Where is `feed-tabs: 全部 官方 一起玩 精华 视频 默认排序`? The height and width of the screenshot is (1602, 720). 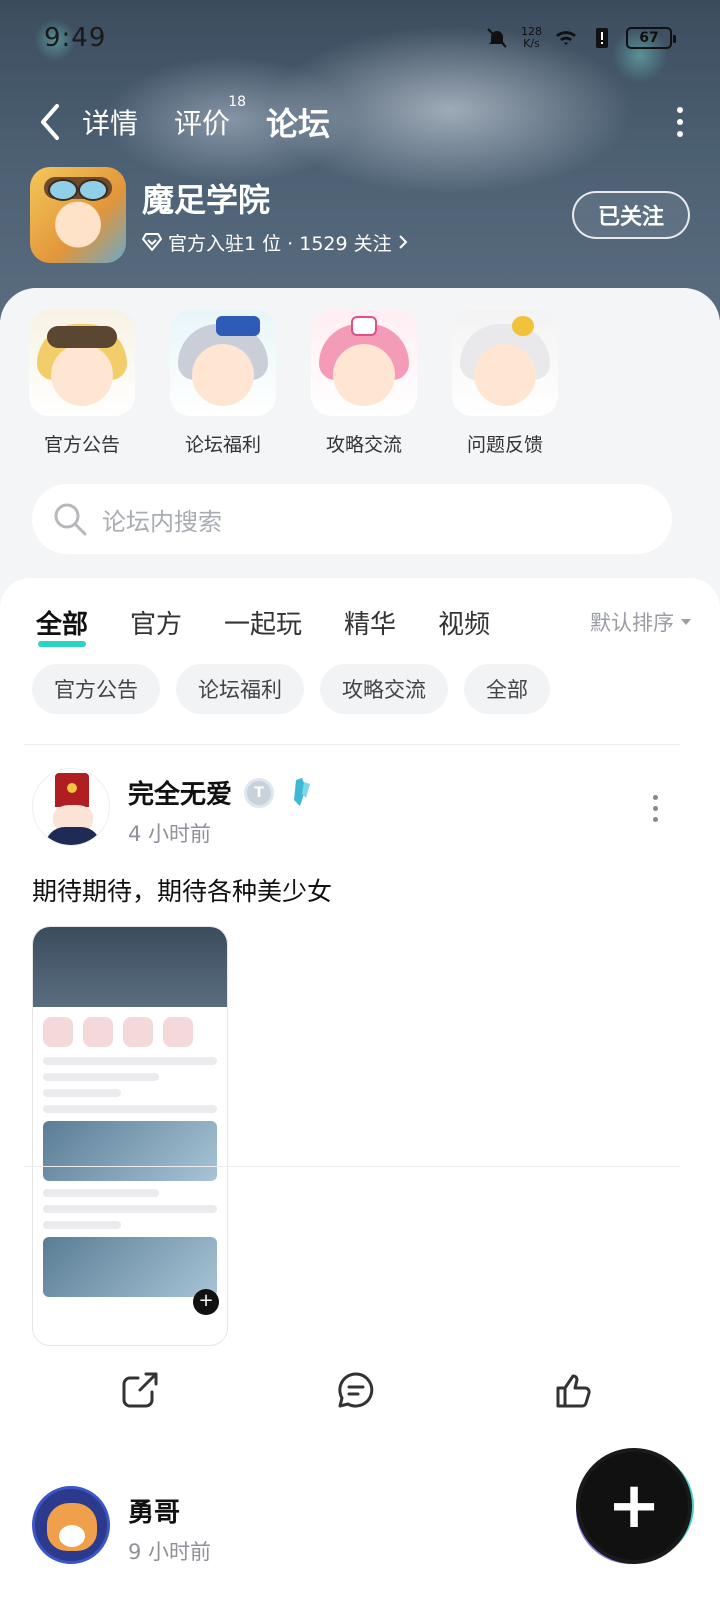 feed-tabs: 全部 官方 一起玩 精华 视频 默认排序 is located at coordinates (364, 623).